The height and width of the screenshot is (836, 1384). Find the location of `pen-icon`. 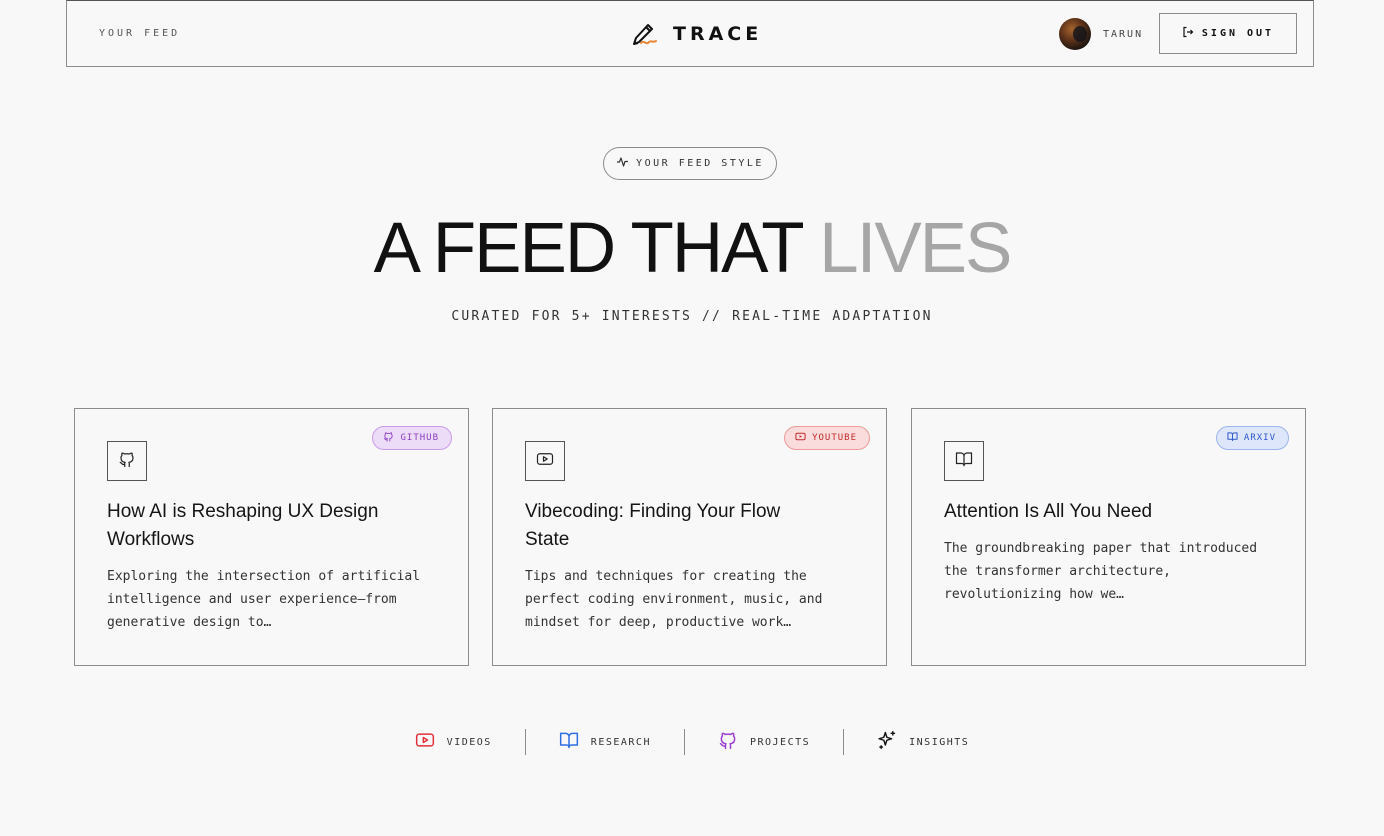

pen-icon is located at coordinates (644, 34).